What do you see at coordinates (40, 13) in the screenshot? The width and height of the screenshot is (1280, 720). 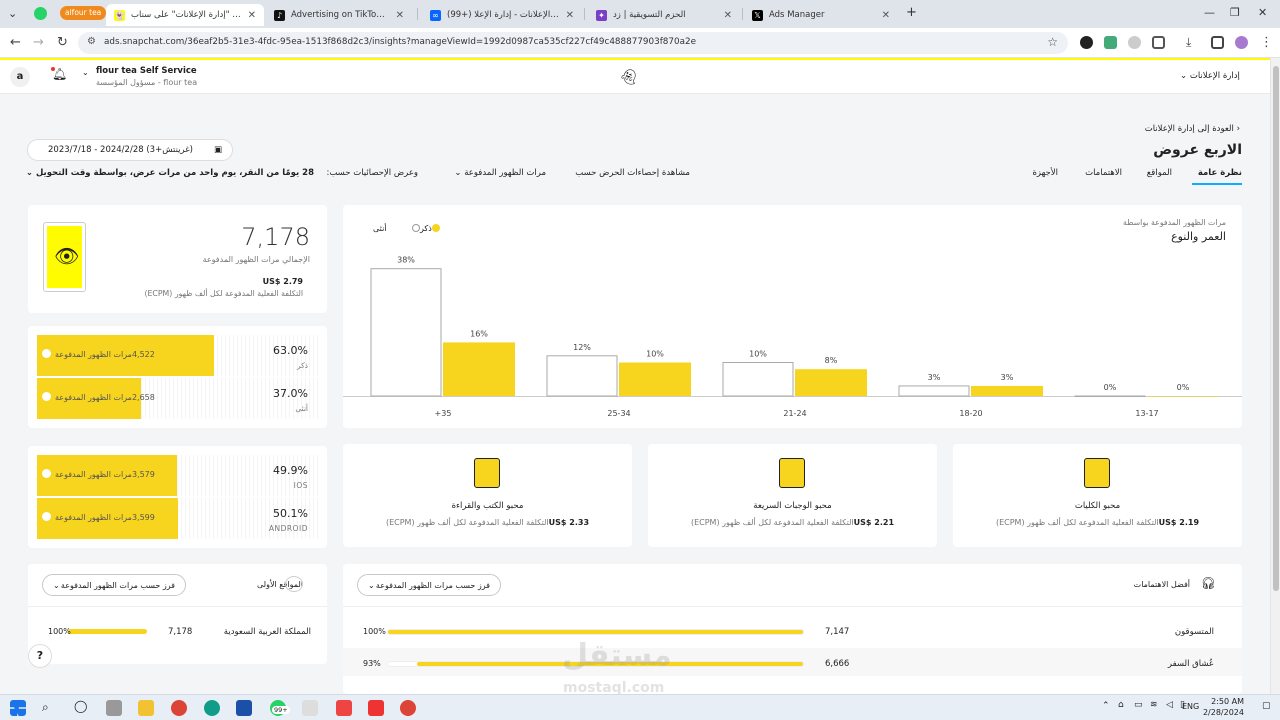 I see `whatsapp-icon` at bounding box center [40, 13].